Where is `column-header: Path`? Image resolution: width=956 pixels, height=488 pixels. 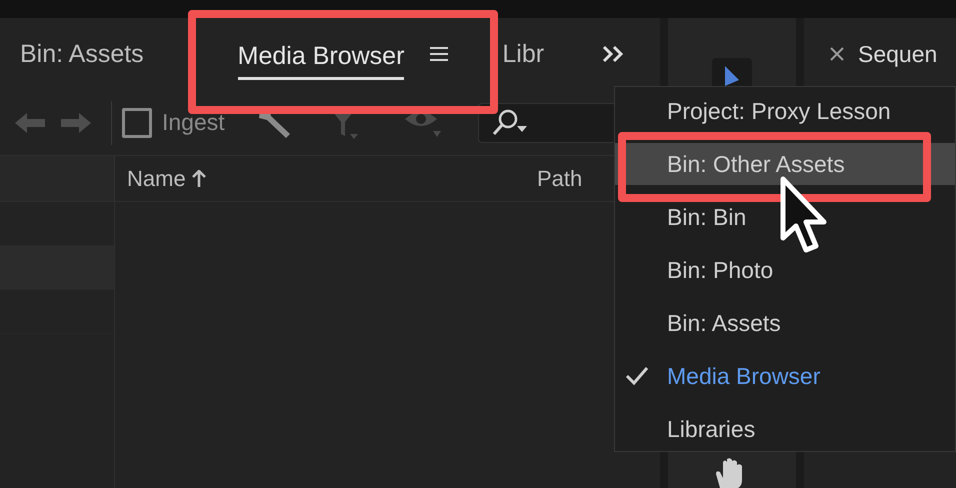 column-header: Path is located at coordinates (559, 178).